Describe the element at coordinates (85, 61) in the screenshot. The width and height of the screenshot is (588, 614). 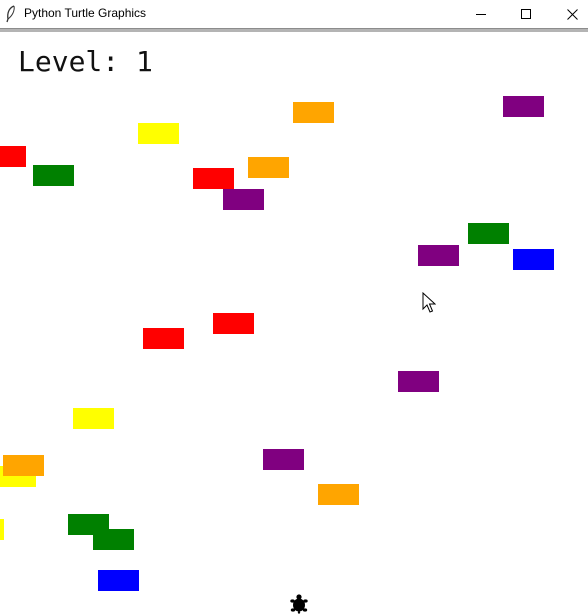
I see `level-label: Level: 1` at that location.